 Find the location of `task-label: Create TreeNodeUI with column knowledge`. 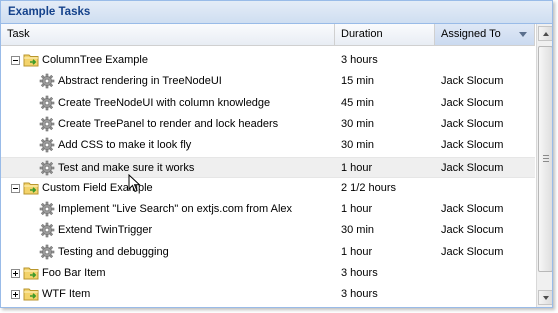

task-label: Create TreeNodeUI with column knowledge is located at coordinates (164, 103).